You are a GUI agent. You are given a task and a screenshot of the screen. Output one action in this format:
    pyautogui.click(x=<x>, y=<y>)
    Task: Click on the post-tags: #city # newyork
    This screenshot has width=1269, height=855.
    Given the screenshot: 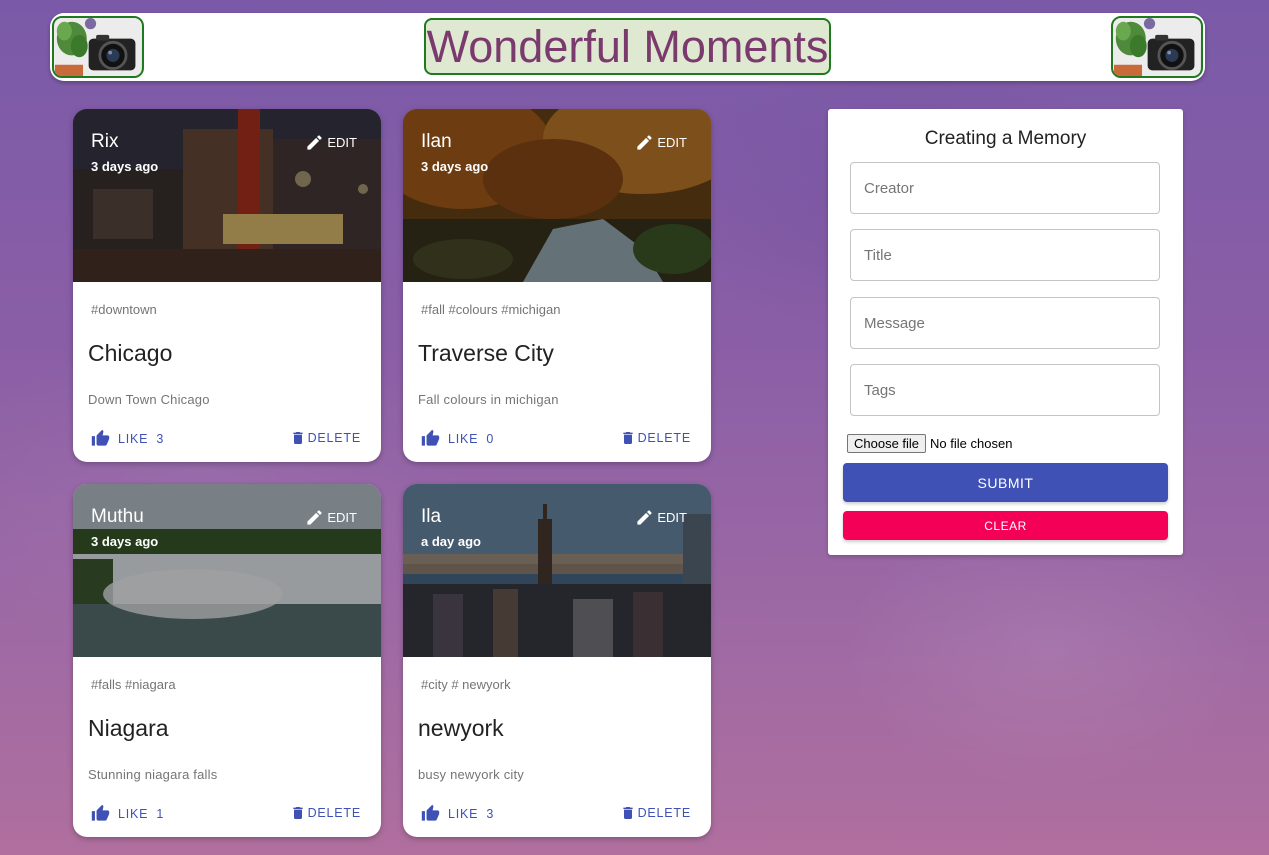 What is the action you would take?
    pyautogui.click(x=466, y=684)
    